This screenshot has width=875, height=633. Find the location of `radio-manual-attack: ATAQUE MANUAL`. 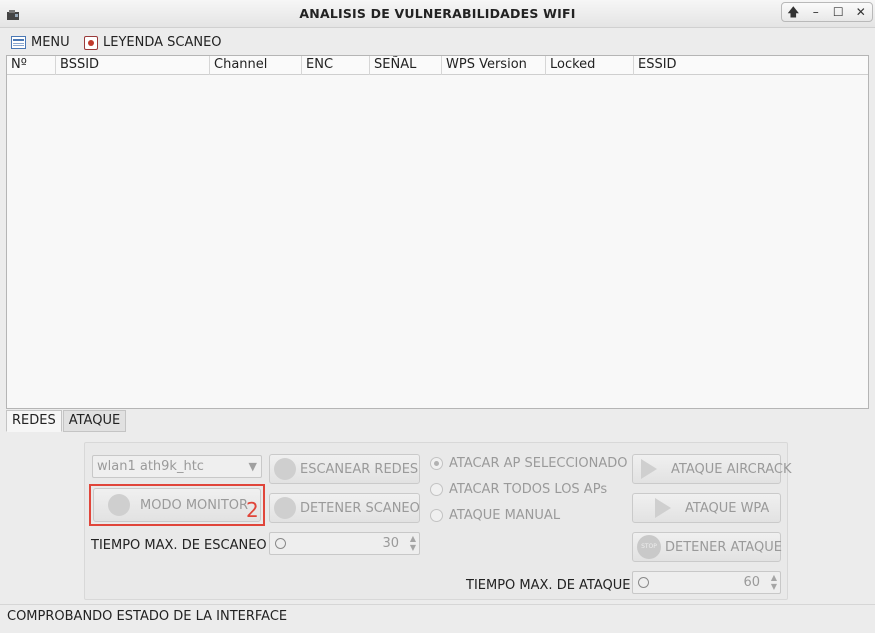

radio-manual-attack: ATAQUE MANUAL is located at coordinates (495, 515).